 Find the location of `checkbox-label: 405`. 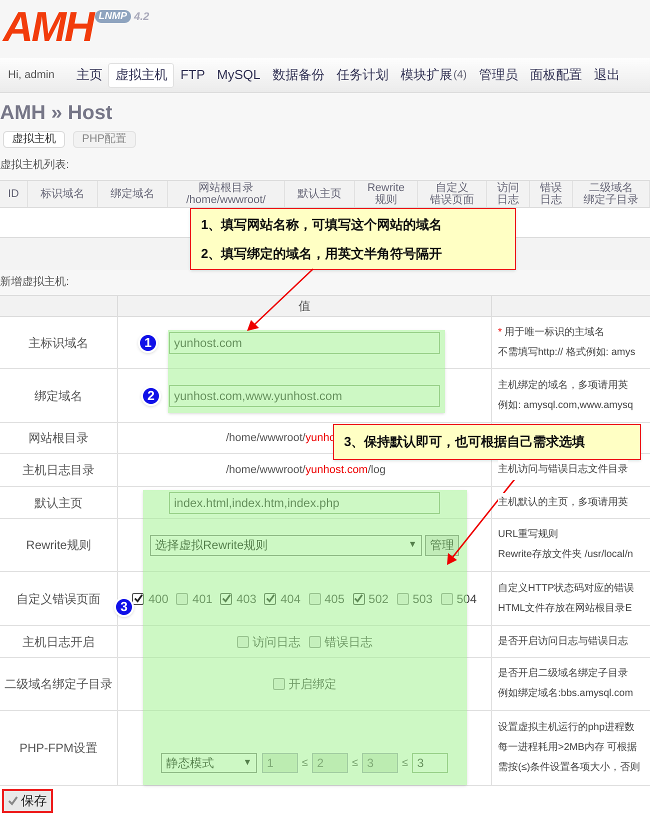

checkbox-label: 405 is located at coordinates (334, 599).